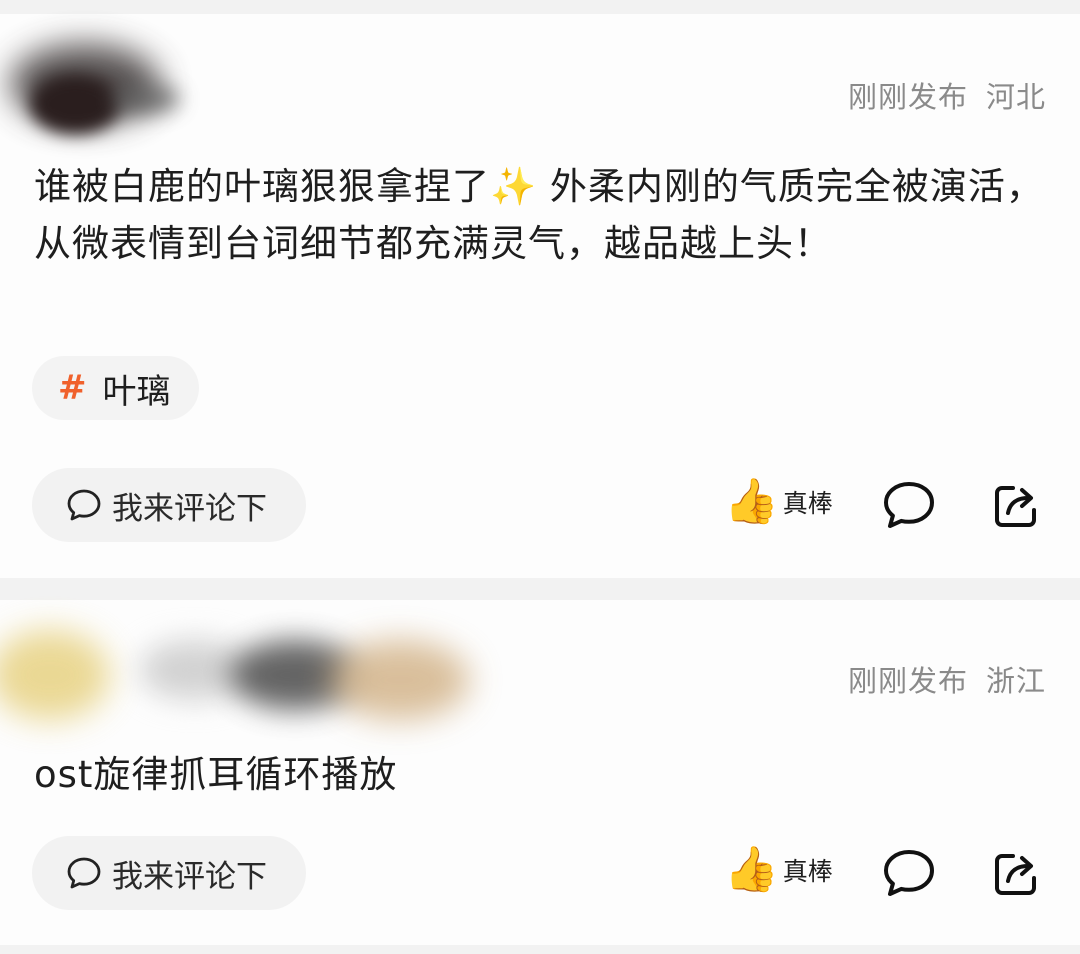 The image size is (1080, 954). I want to click on location: 浙江, so click(1015, 681).